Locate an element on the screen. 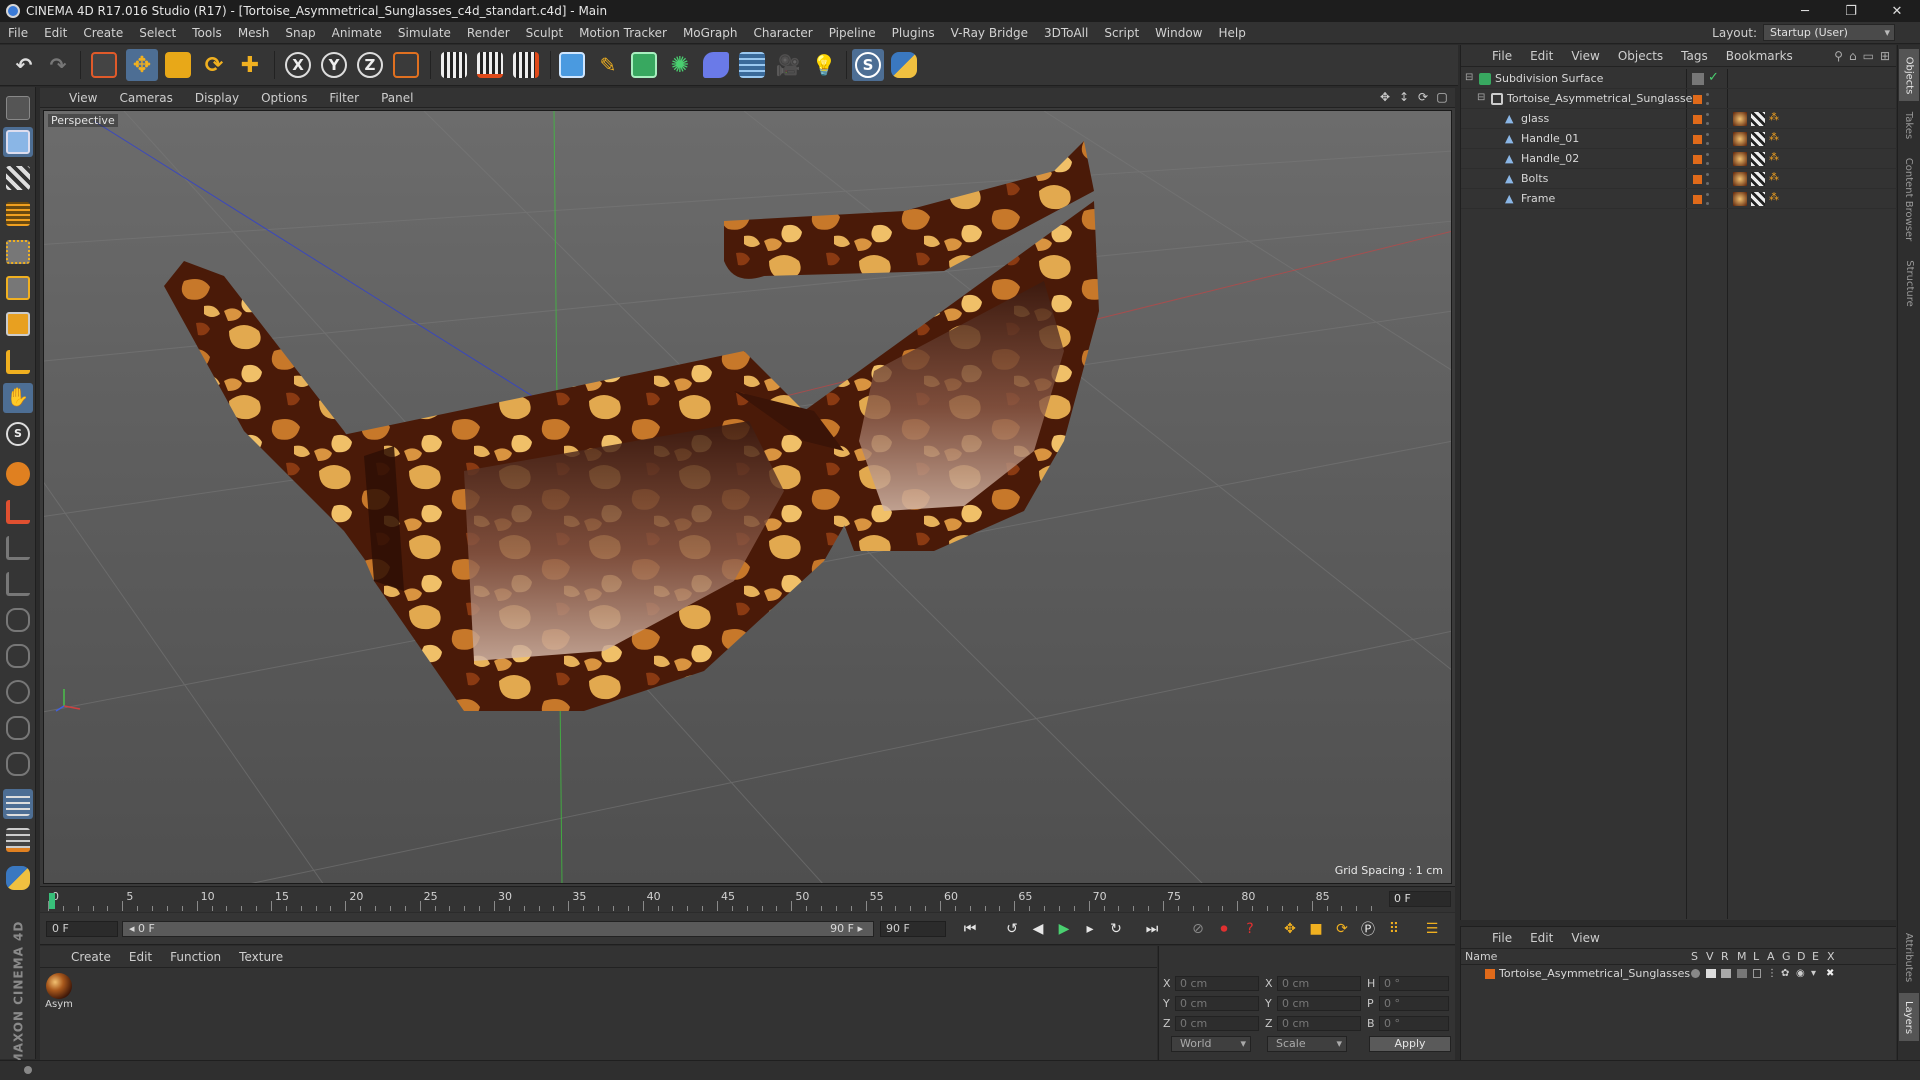 The width and height of the screenshot is (1920, 1080). live-selection-button is located at coordinates (104, 65).